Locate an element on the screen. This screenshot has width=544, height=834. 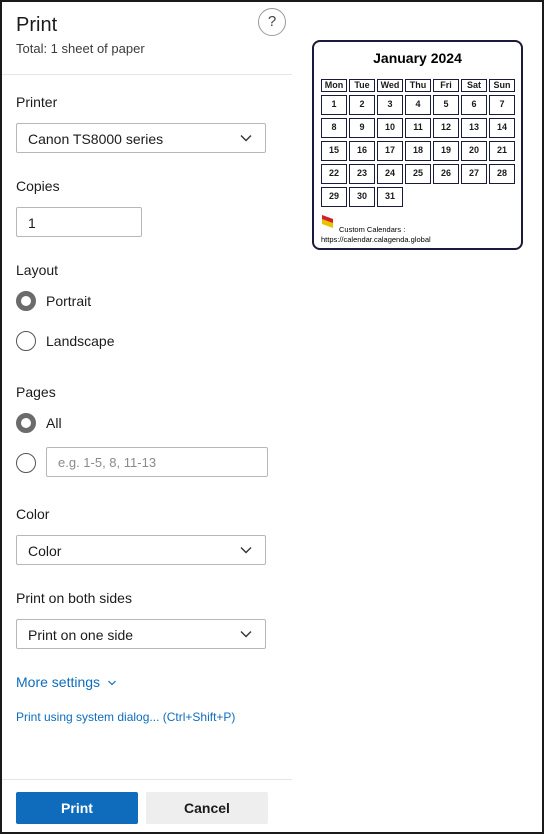
calendar-day: 19 is located at coordinates (446, 151).